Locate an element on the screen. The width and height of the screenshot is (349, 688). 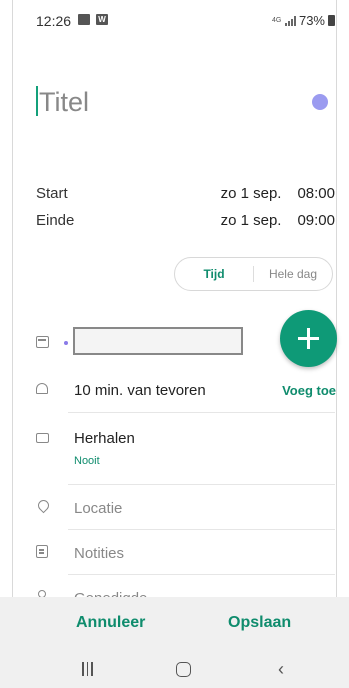
toggle-time: Tijd is located at coordinates (214, 274).